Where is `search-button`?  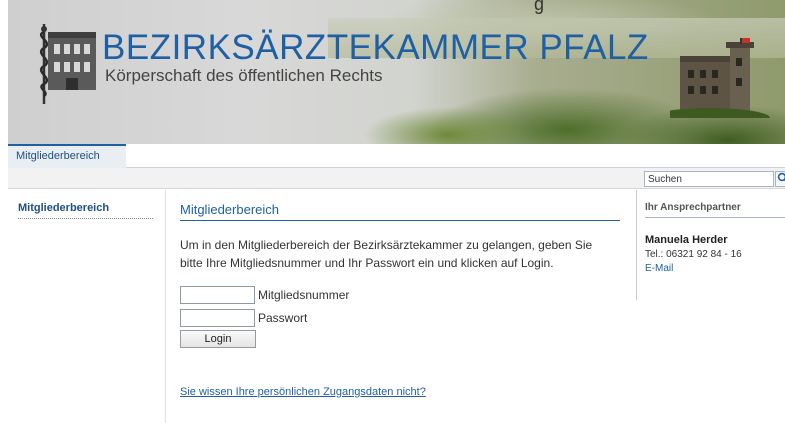
search-button is located at coordinates (780, 179).